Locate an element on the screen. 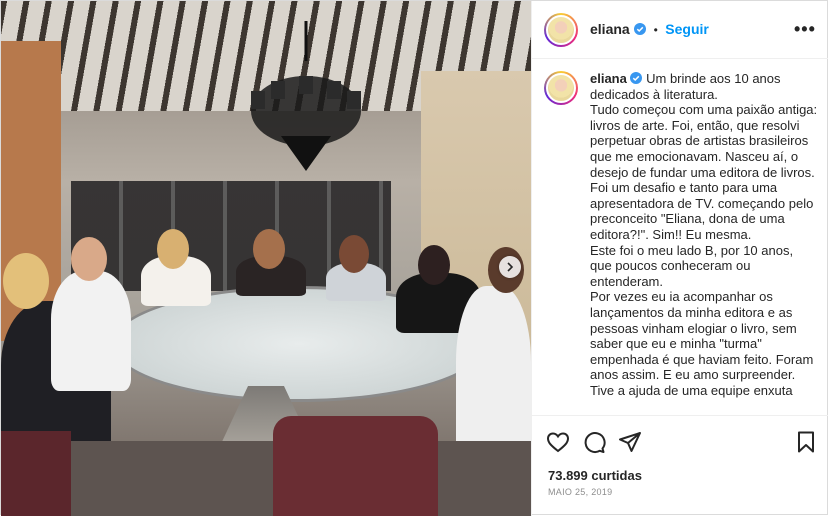 This screenshot has height=516, width=828. floor is located at coordinates (266, 478).